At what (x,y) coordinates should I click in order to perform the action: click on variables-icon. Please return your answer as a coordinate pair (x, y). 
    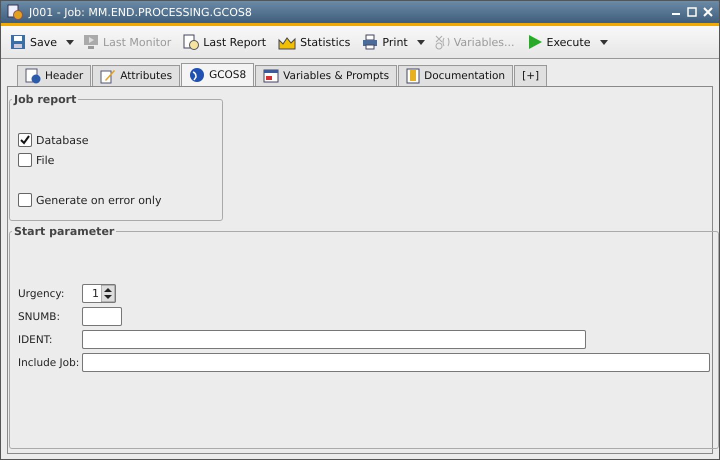
    Looking at the image, I should click on (442, 42).